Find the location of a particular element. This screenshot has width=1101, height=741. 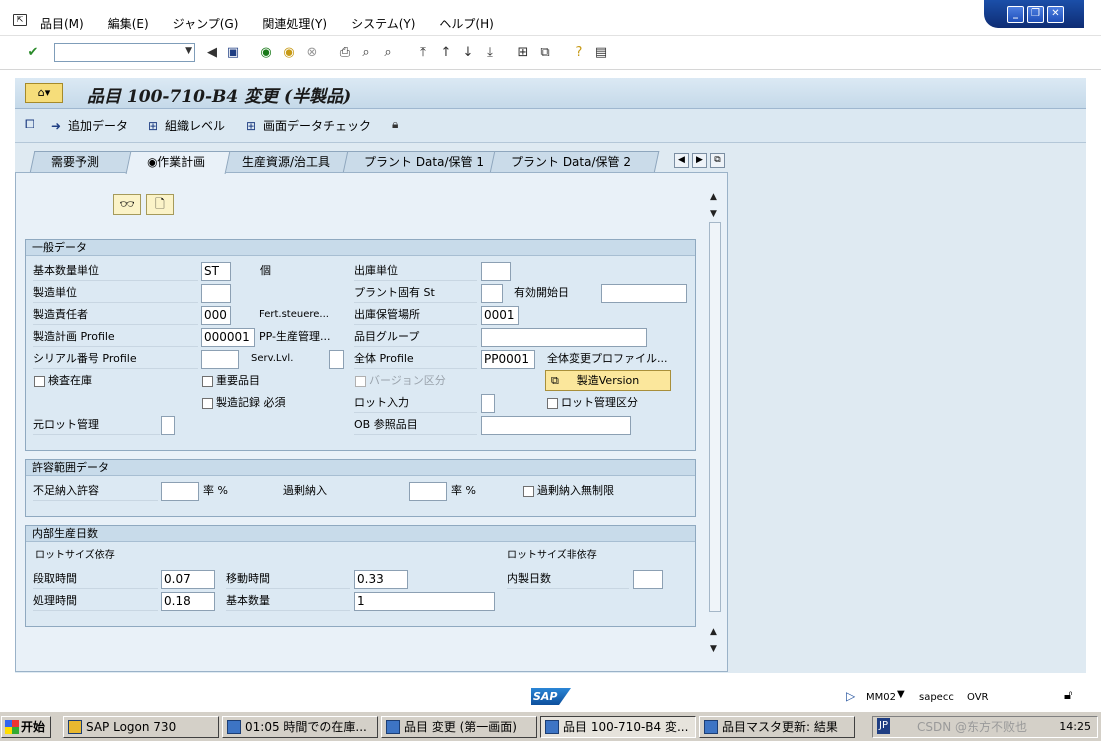

additional-data-button: ➜ 追加データ is located at coordinates (89, 125).